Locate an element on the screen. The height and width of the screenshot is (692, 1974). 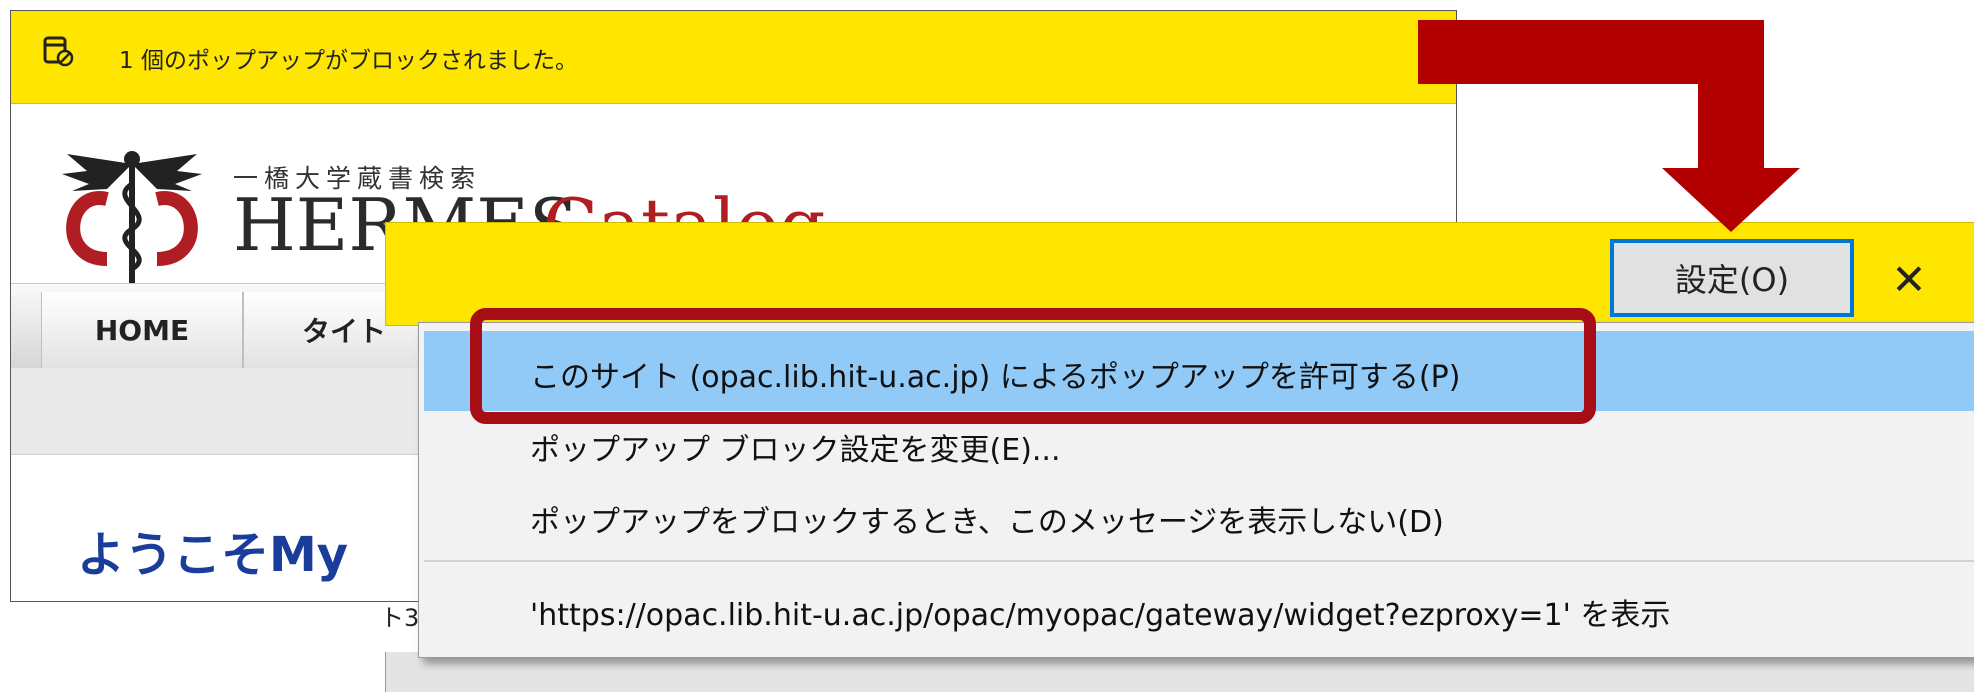
annotation-highlight-box is located at coordinates (1033, 366).